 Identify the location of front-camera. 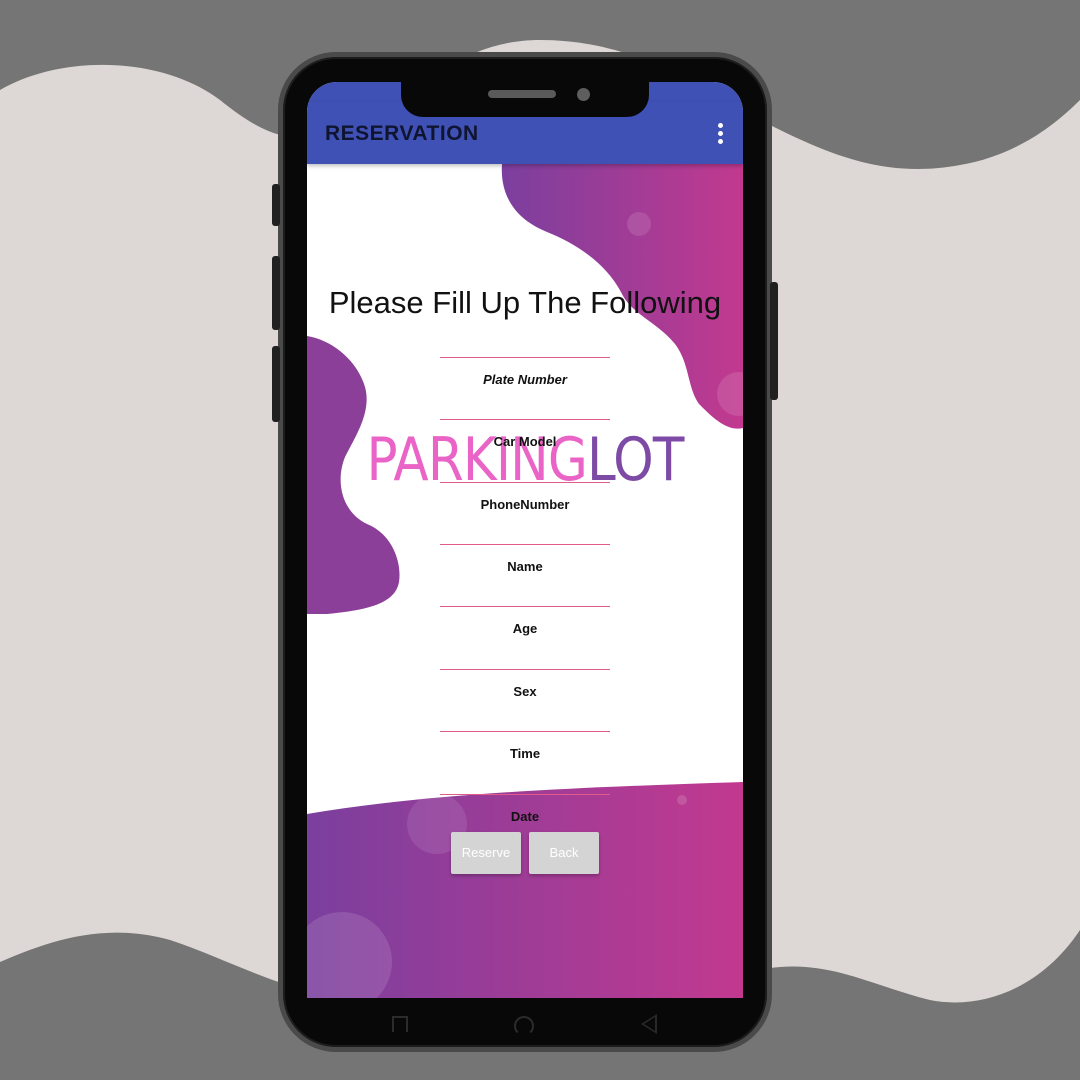
(583, 94).